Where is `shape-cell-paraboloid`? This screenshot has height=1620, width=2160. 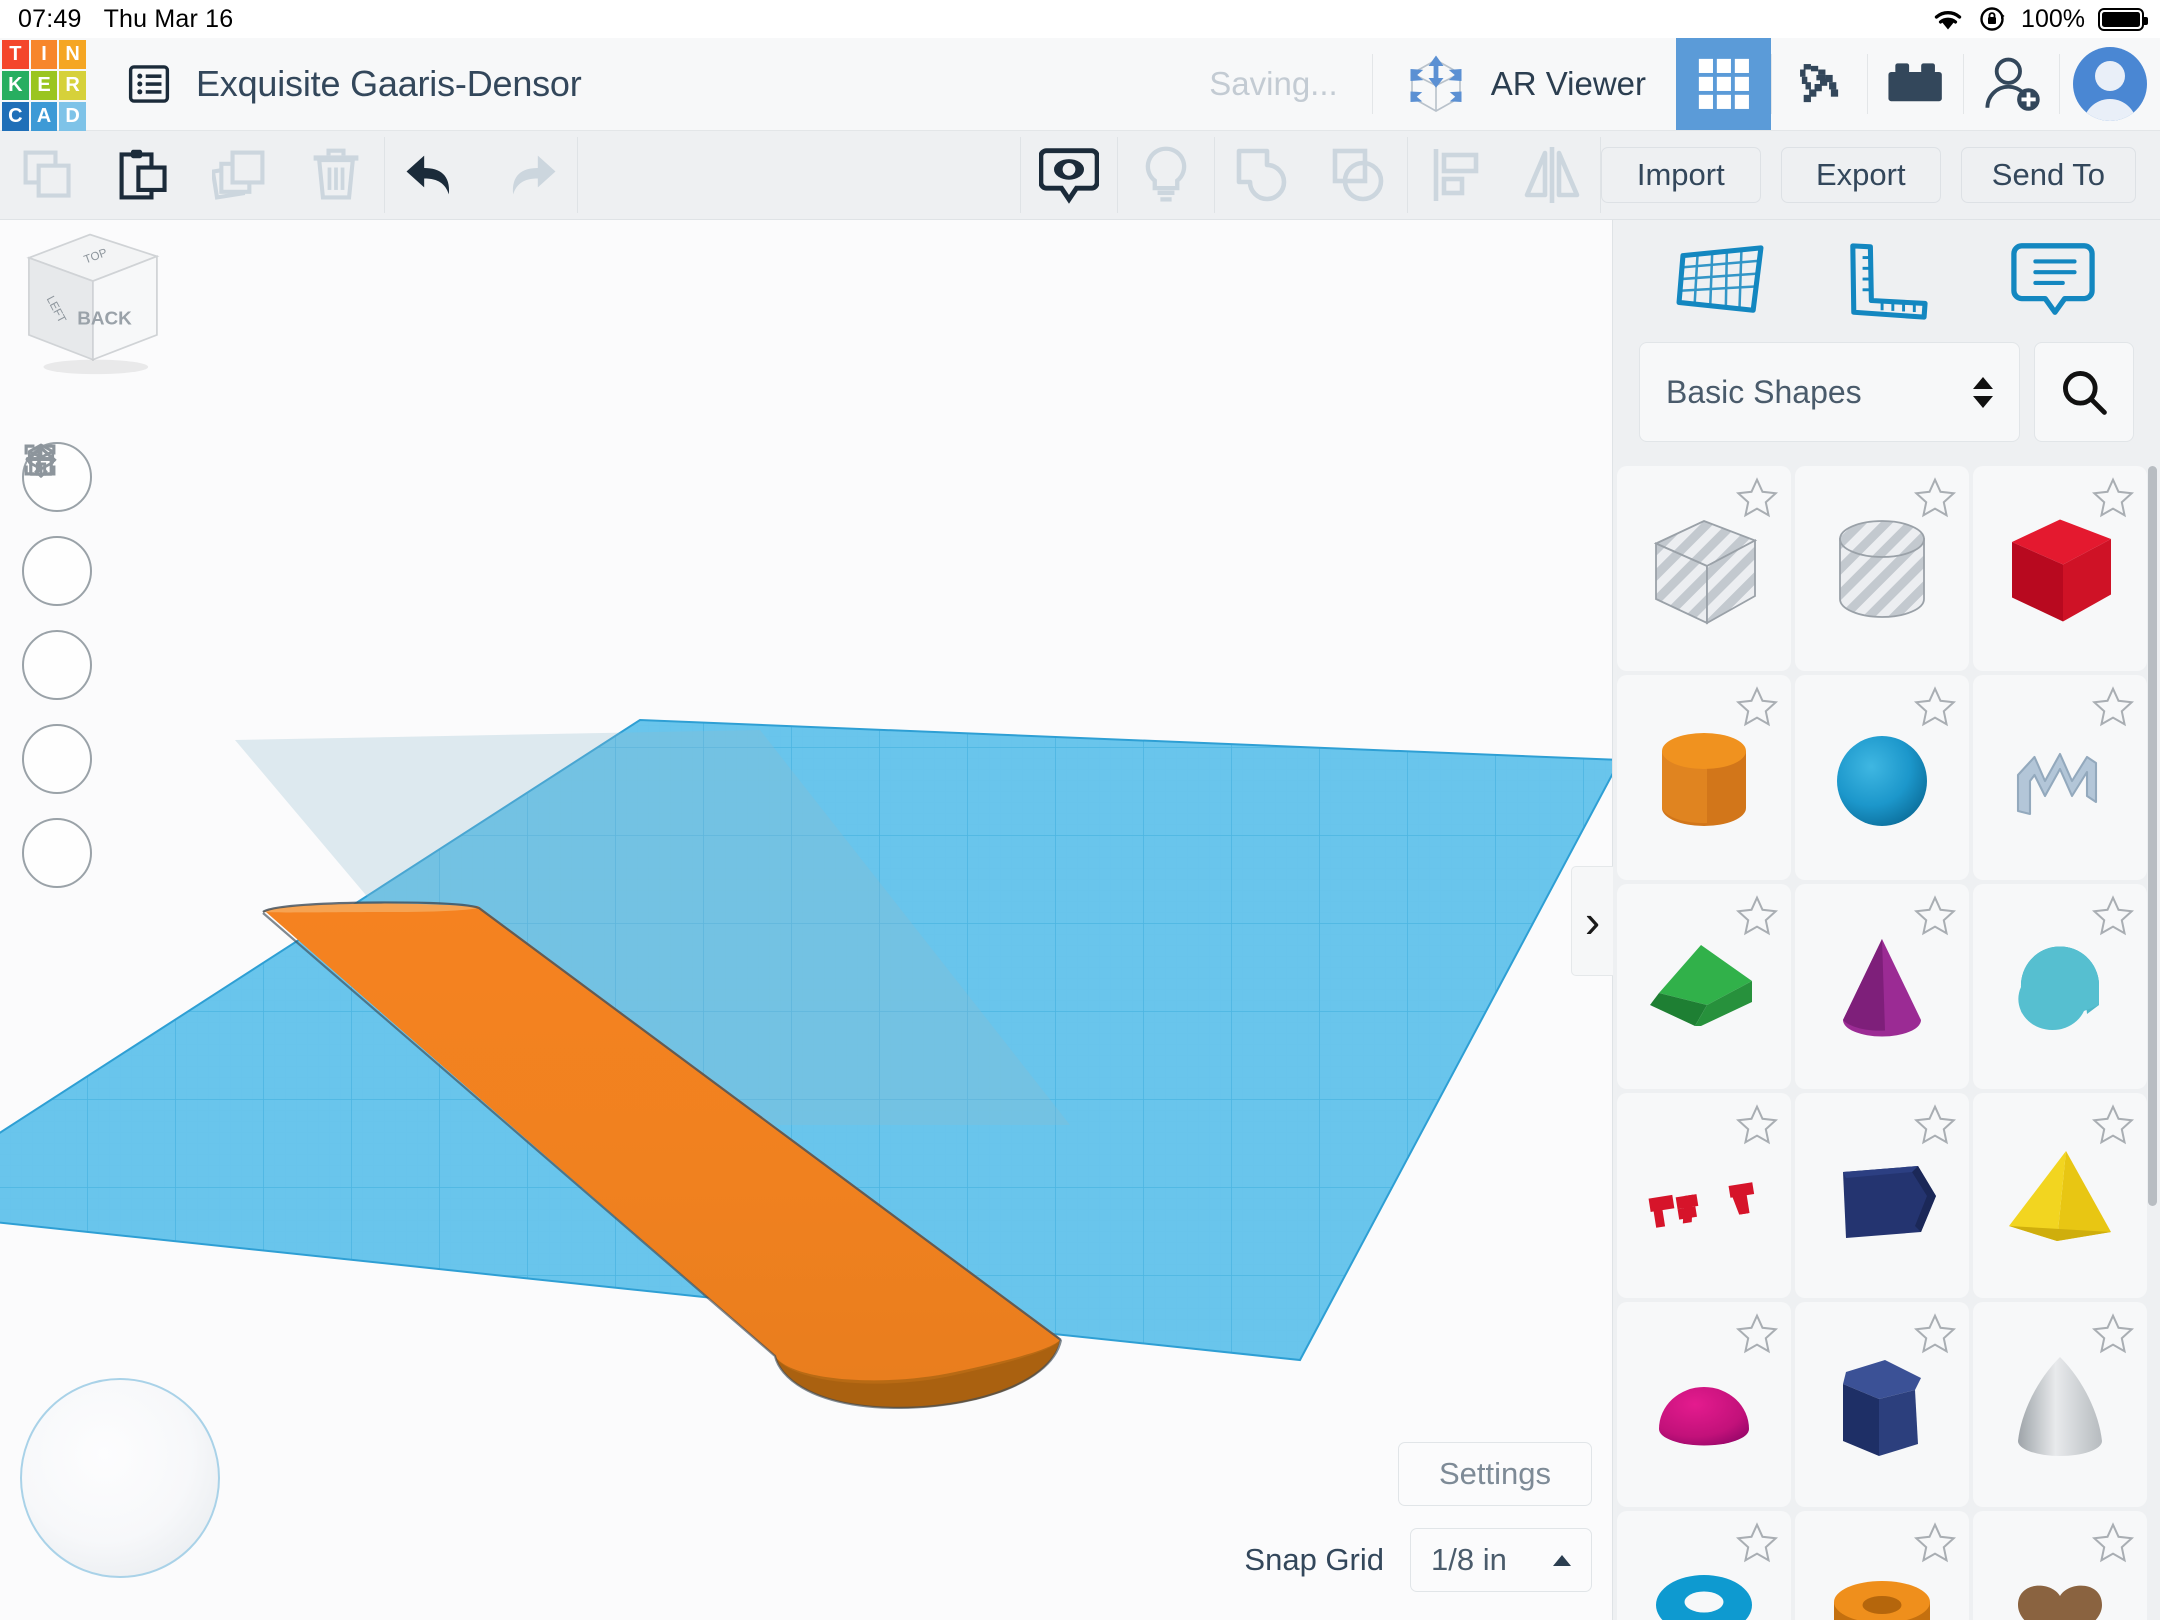 shape-cell-paraboloid is located at coordinates (2060, 1404).